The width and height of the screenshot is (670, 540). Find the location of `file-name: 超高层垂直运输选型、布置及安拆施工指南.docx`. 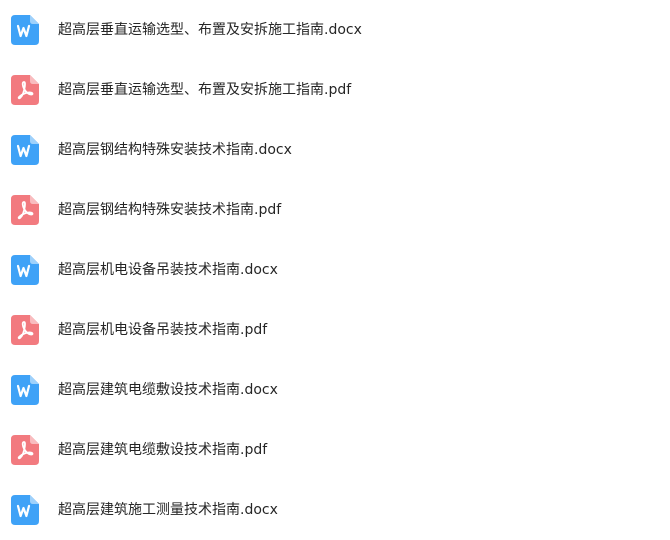

file-name: 超高层垂直运输选型、布置及安拆施工指南.docx is located at coordinates (210, 30).